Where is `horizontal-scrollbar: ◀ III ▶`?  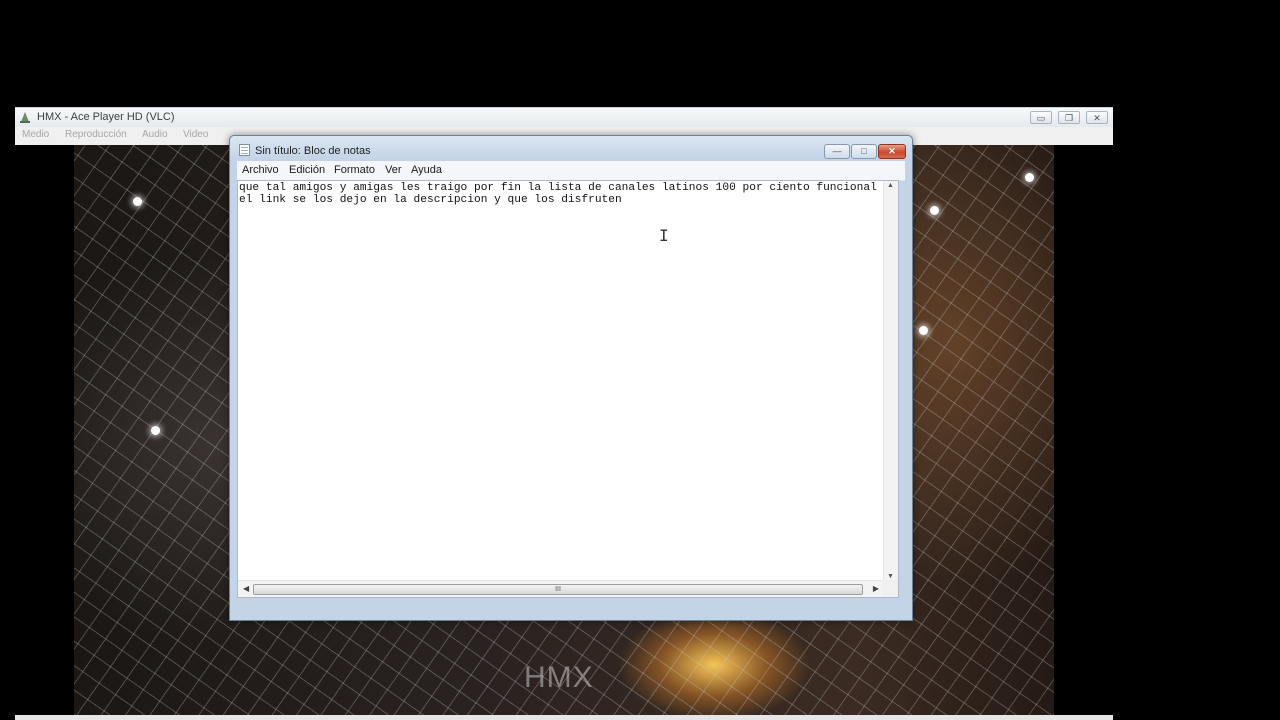 horizontal-scrollbar: ◀ III ▶ is located at coordinates (561, 588).